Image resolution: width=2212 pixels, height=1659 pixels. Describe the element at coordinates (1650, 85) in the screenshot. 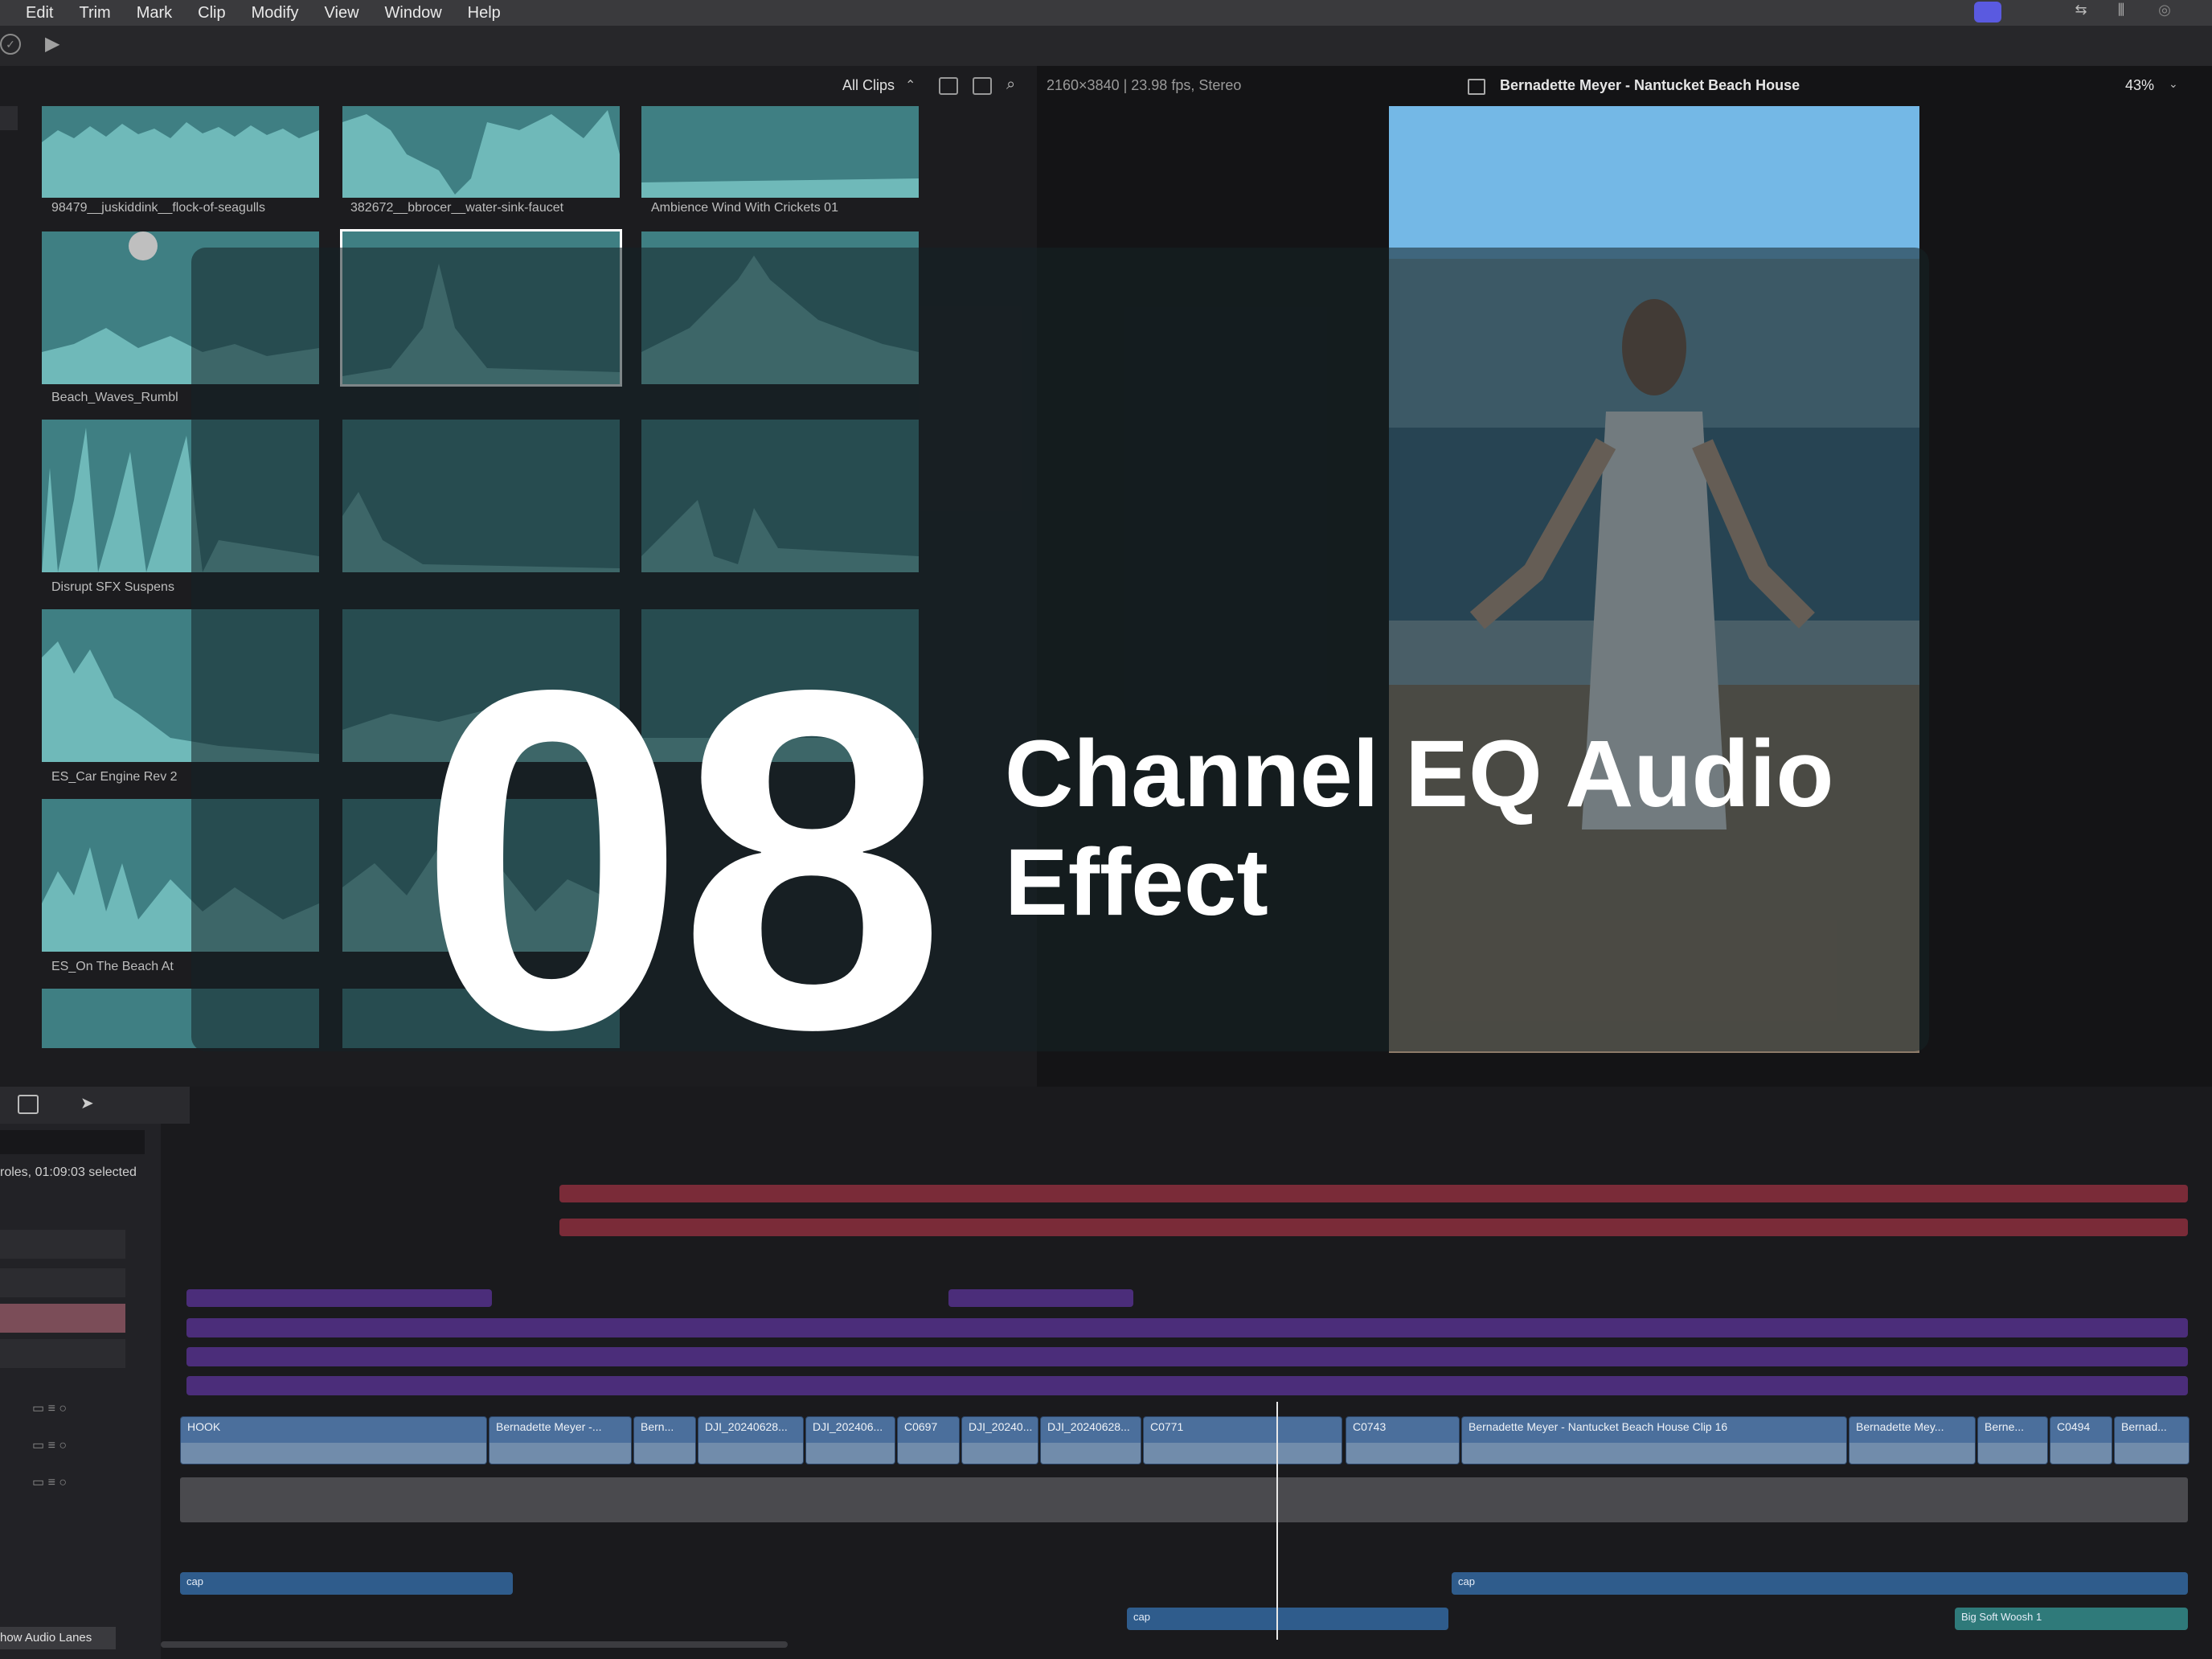

I see `project-title: Bernadette Meyer - Nantucket Beach House` at that location.